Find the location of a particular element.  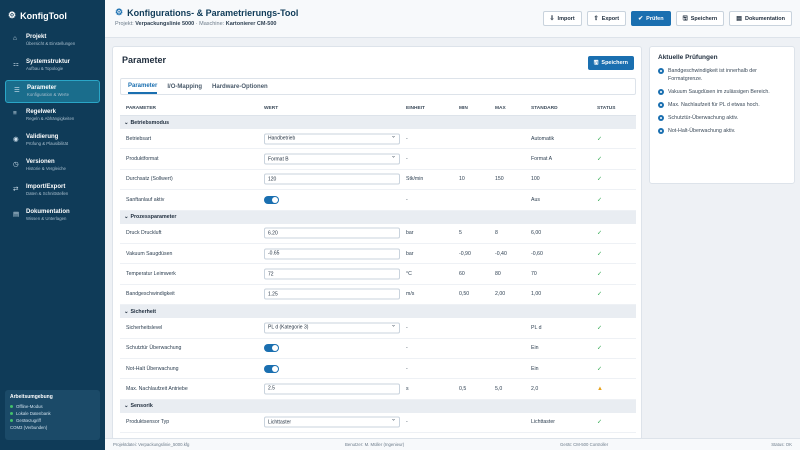

tab-io-mapping: I/O-Mapping is located at coordinates (184, 86).